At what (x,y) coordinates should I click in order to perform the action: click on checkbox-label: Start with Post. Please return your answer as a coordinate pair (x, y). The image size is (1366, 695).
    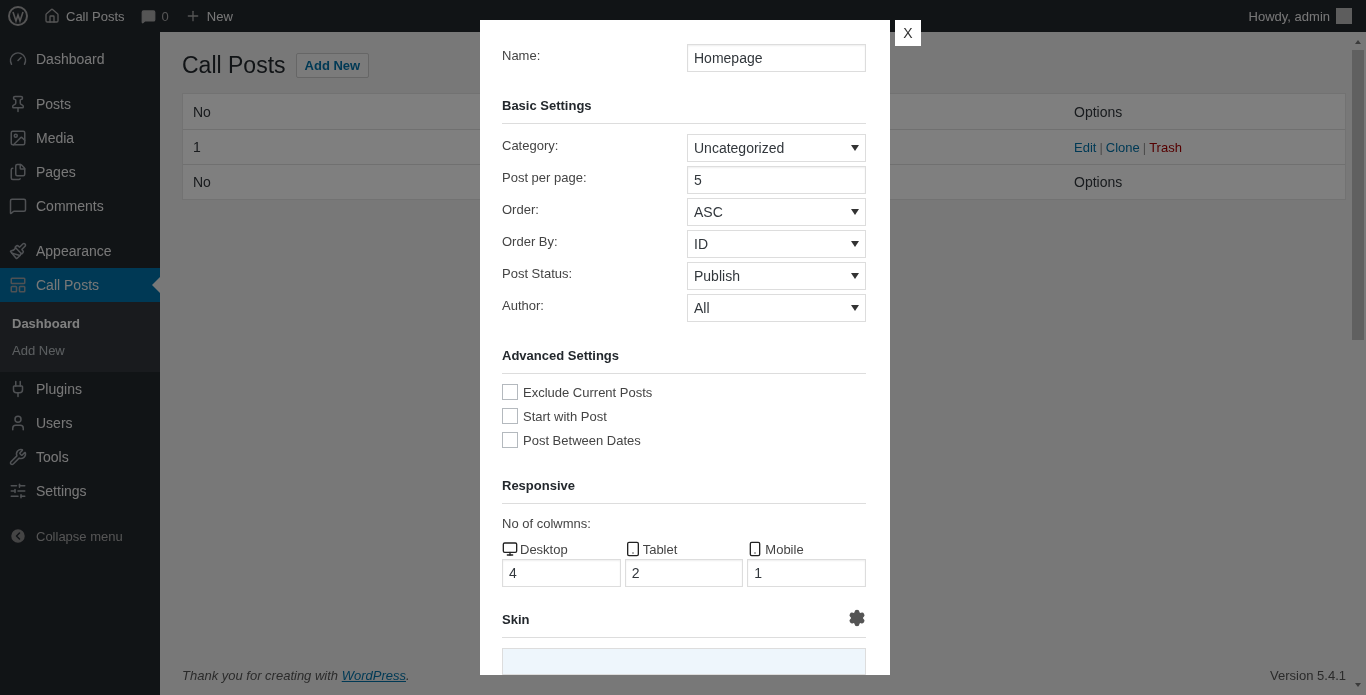
    Looking at the image, I should click on (565, 416).